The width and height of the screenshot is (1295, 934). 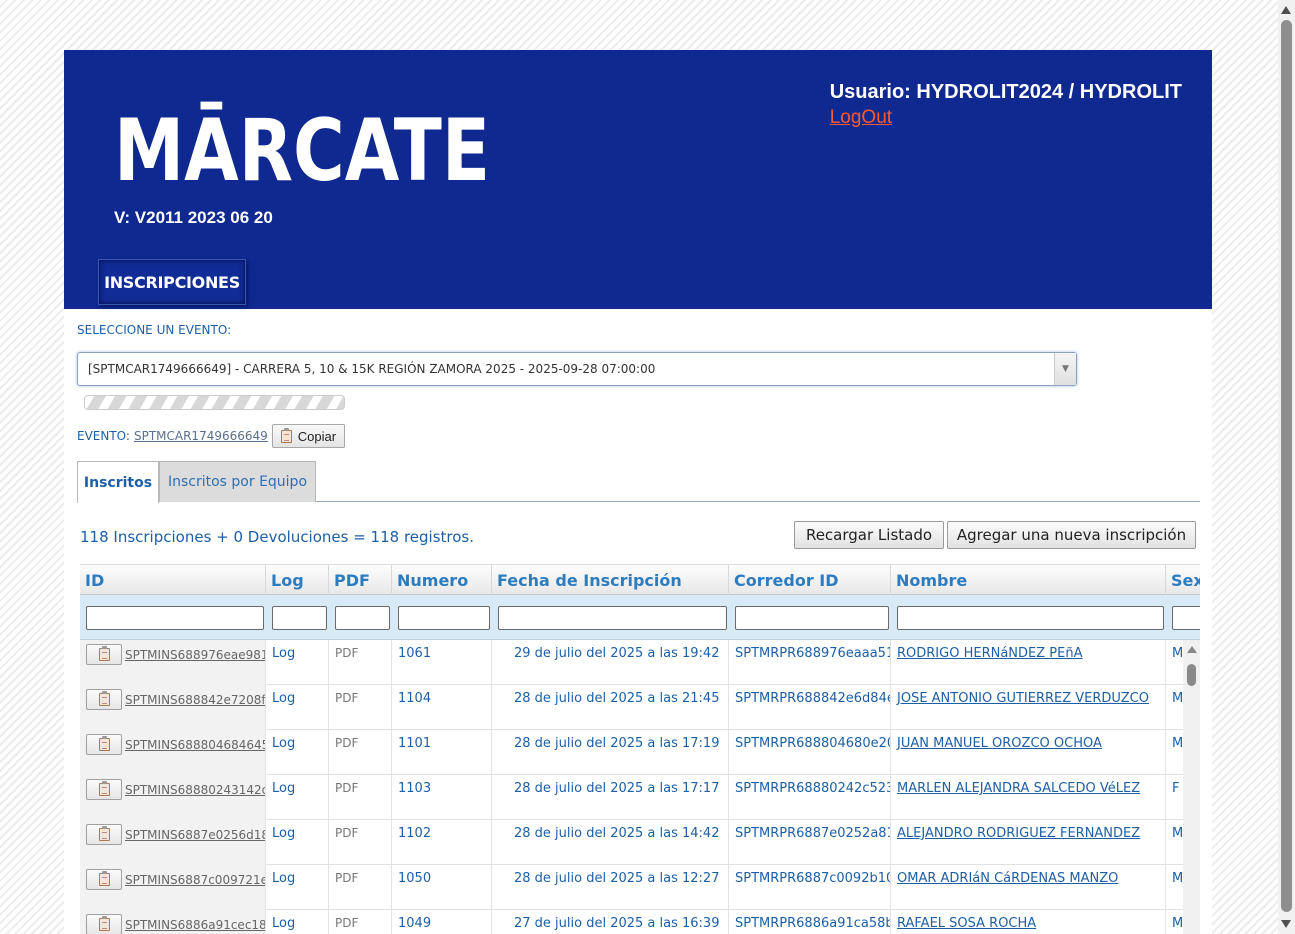 I want to click on cell-id: SPTMINS688976eae981a, so click(x=173, y=662).